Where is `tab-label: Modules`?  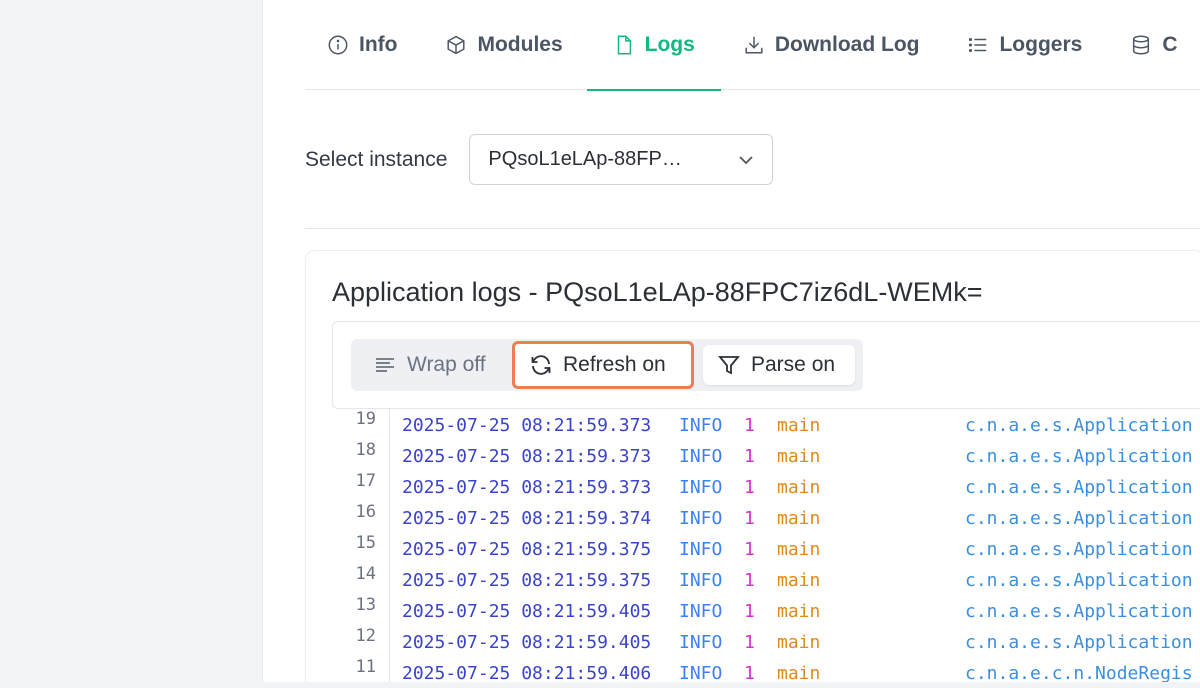
tab-label: Modules is located at coordinates (520, 44).